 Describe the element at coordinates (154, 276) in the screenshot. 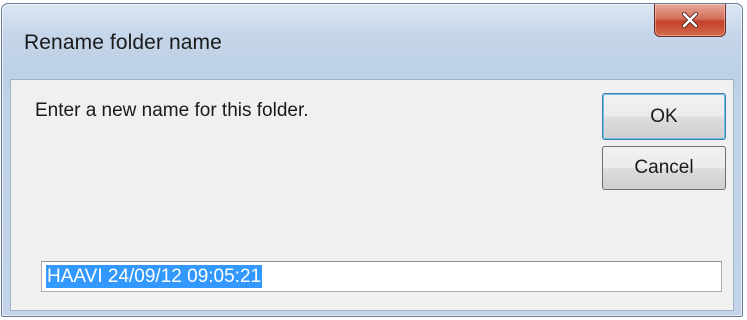

I see `folder-name-selected-text: HAAVI 24/09/12 09:05:21` at that location.